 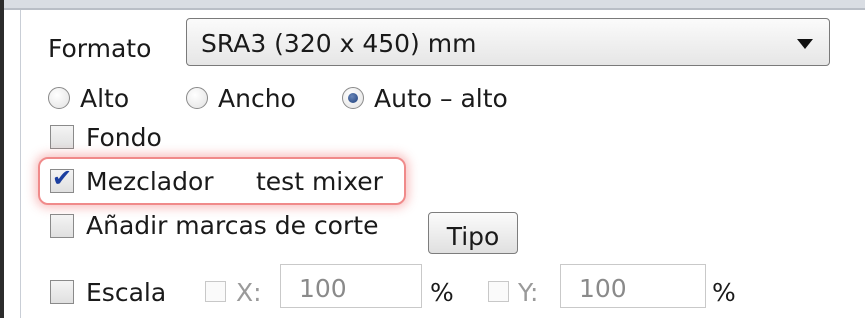 What do you see at coordinates (805, 44) in the screenshot?
I see `chevron-down-icon` at bounding box center [805, 44].